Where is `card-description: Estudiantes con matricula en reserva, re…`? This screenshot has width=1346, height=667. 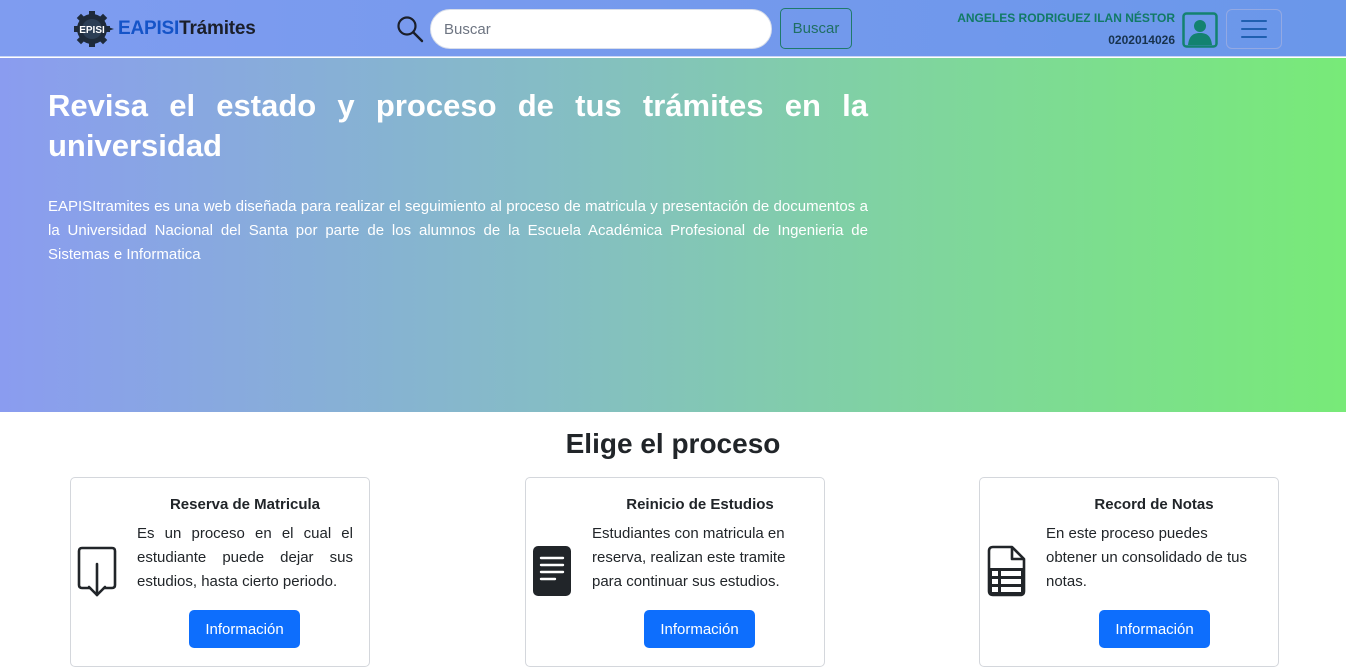 card-description: Estudiantes con matricula en reserva, re… is located at coordinates (689, 557).